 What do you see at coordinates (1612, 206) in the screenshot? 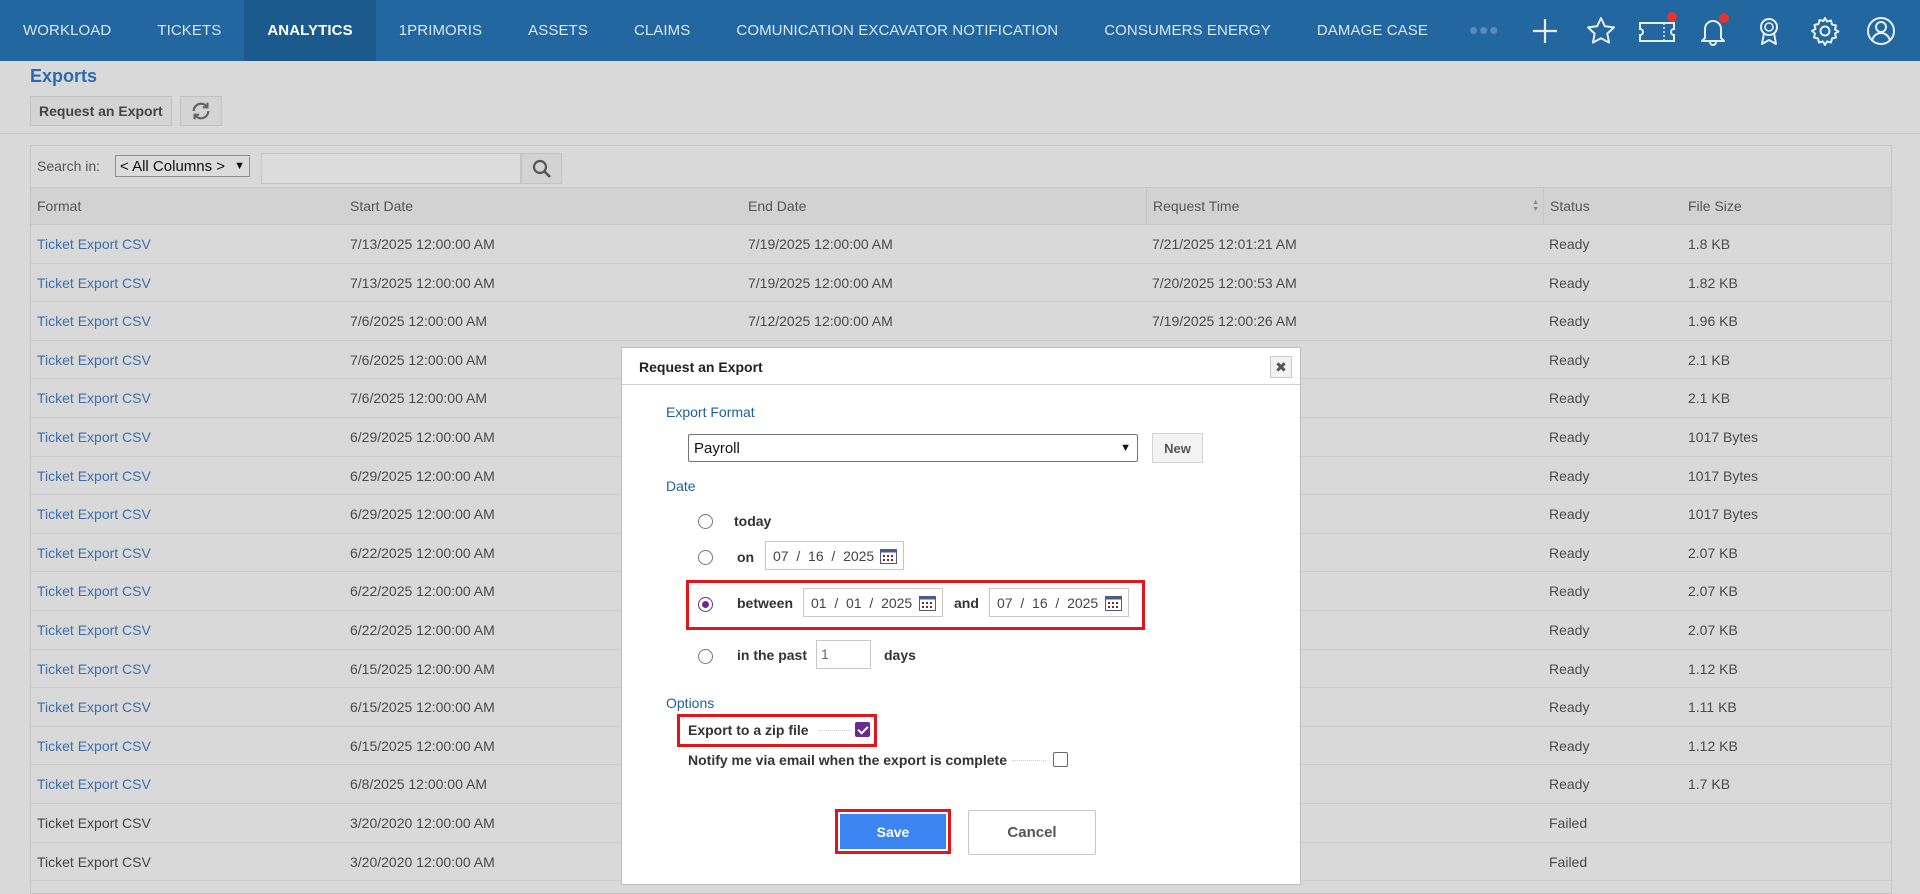
I see `column-header-status: Status` at bounding box center [1612, 206].